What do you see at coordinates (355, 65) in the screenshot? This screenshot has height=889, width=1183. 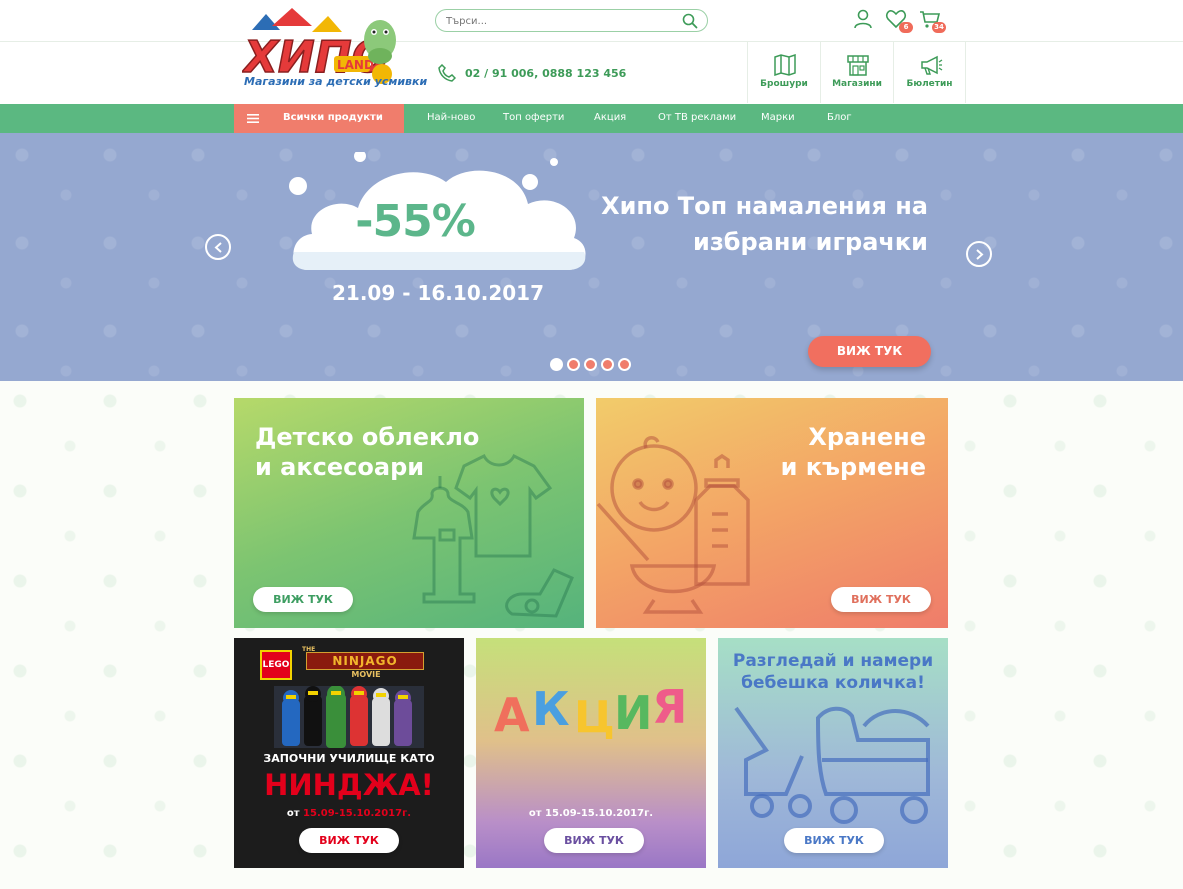 I see `logo-sub-text: LAND` at bounding box center [355, 65].